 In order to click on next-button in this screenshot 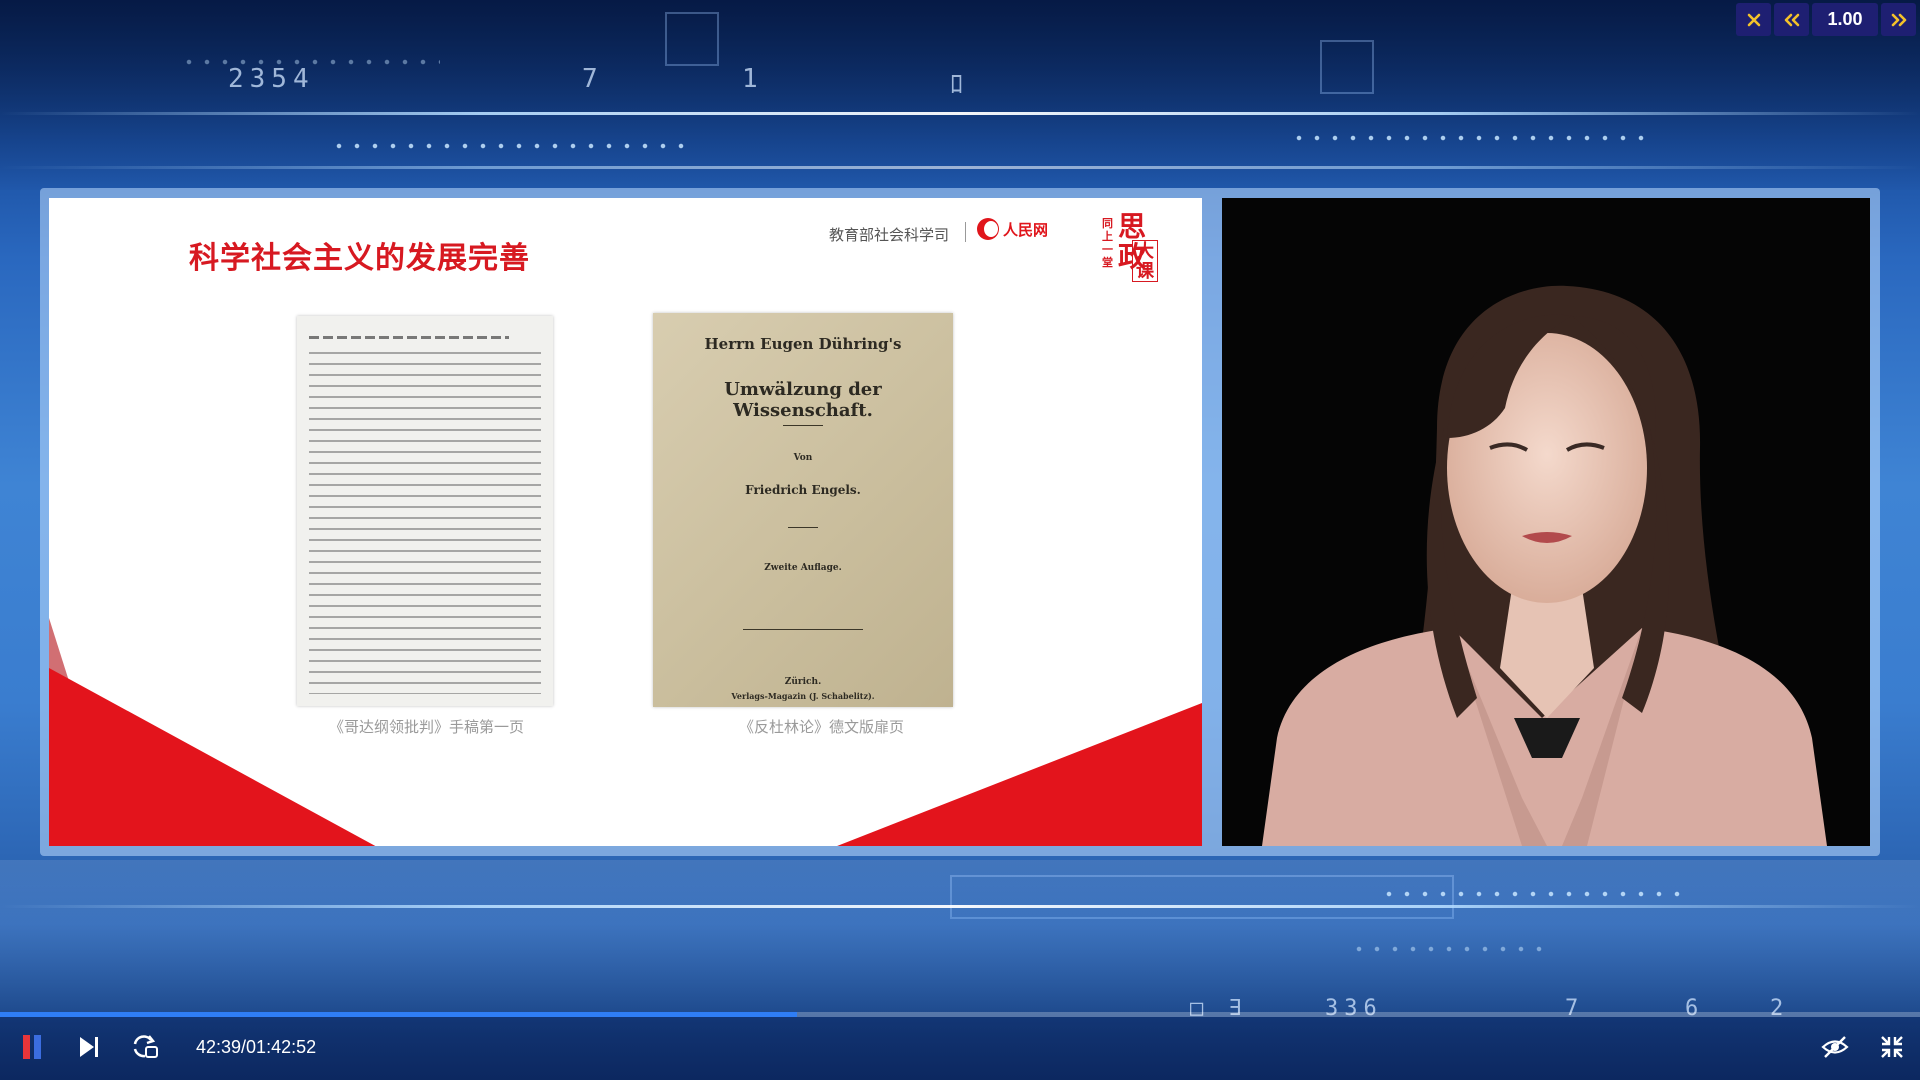, I will do `click(89, 1047)`.